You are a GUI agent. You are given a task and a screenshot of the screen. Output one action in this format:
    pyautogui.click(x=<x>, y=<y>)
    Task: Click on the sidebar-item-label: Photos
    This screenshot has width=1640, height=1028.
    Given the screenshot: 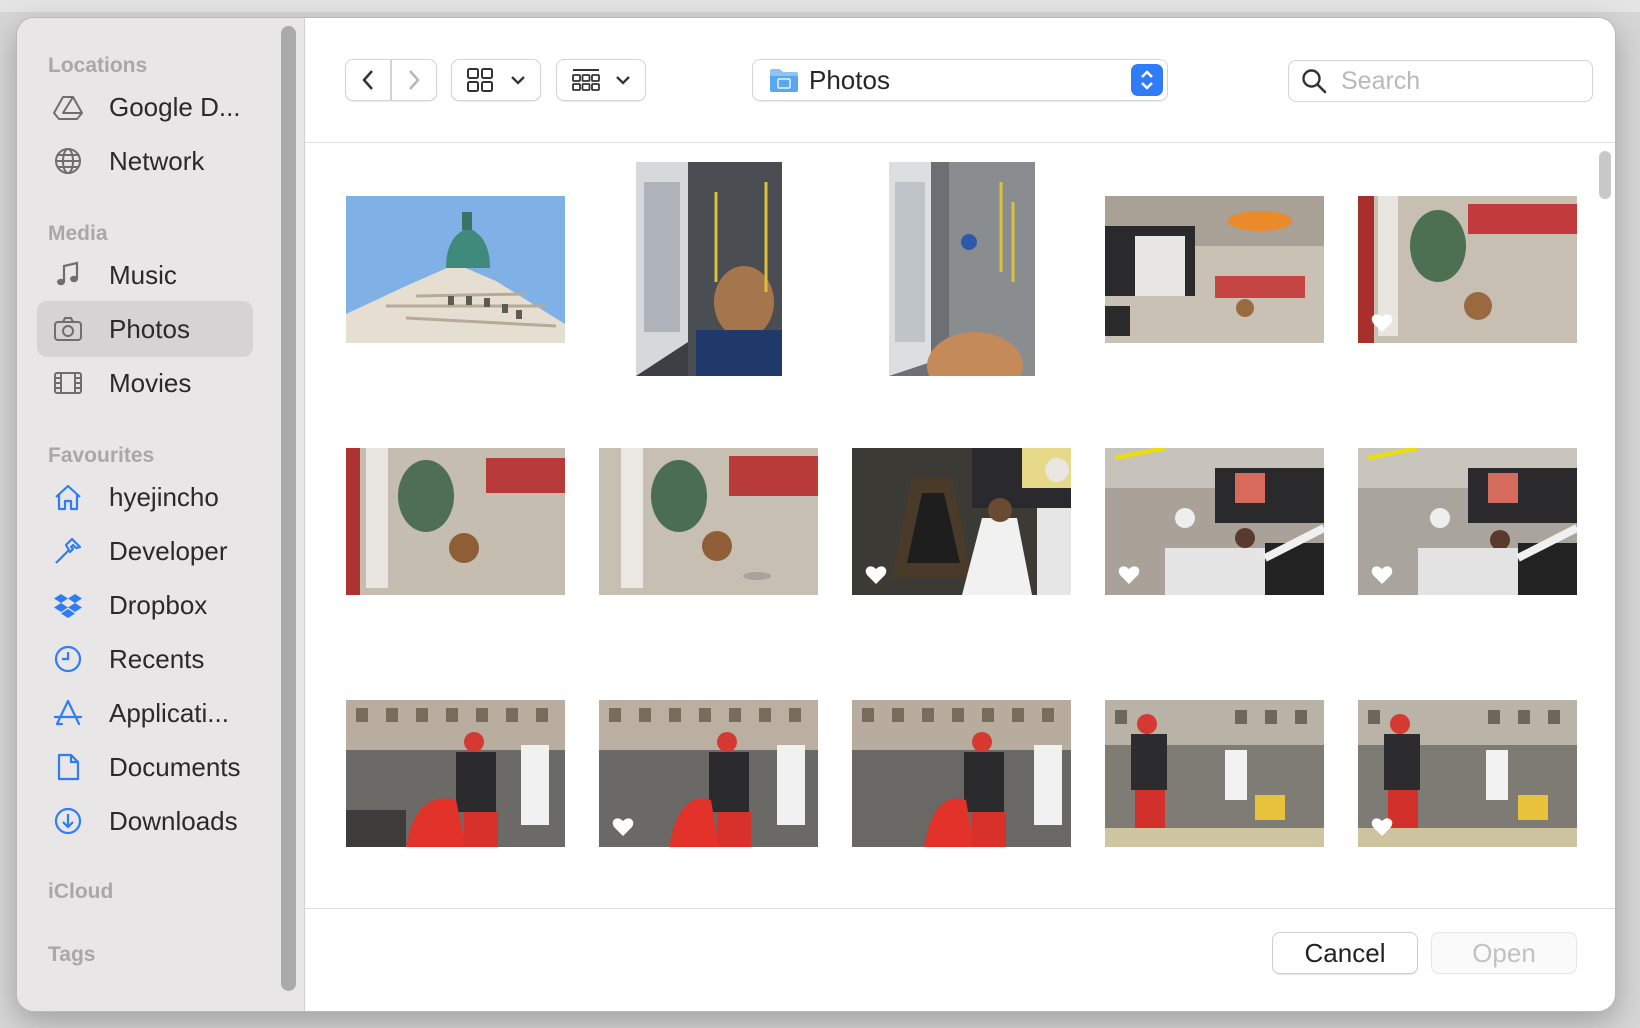 What is the action you would take?
    pyautogui.click(x=149, y=328)
    